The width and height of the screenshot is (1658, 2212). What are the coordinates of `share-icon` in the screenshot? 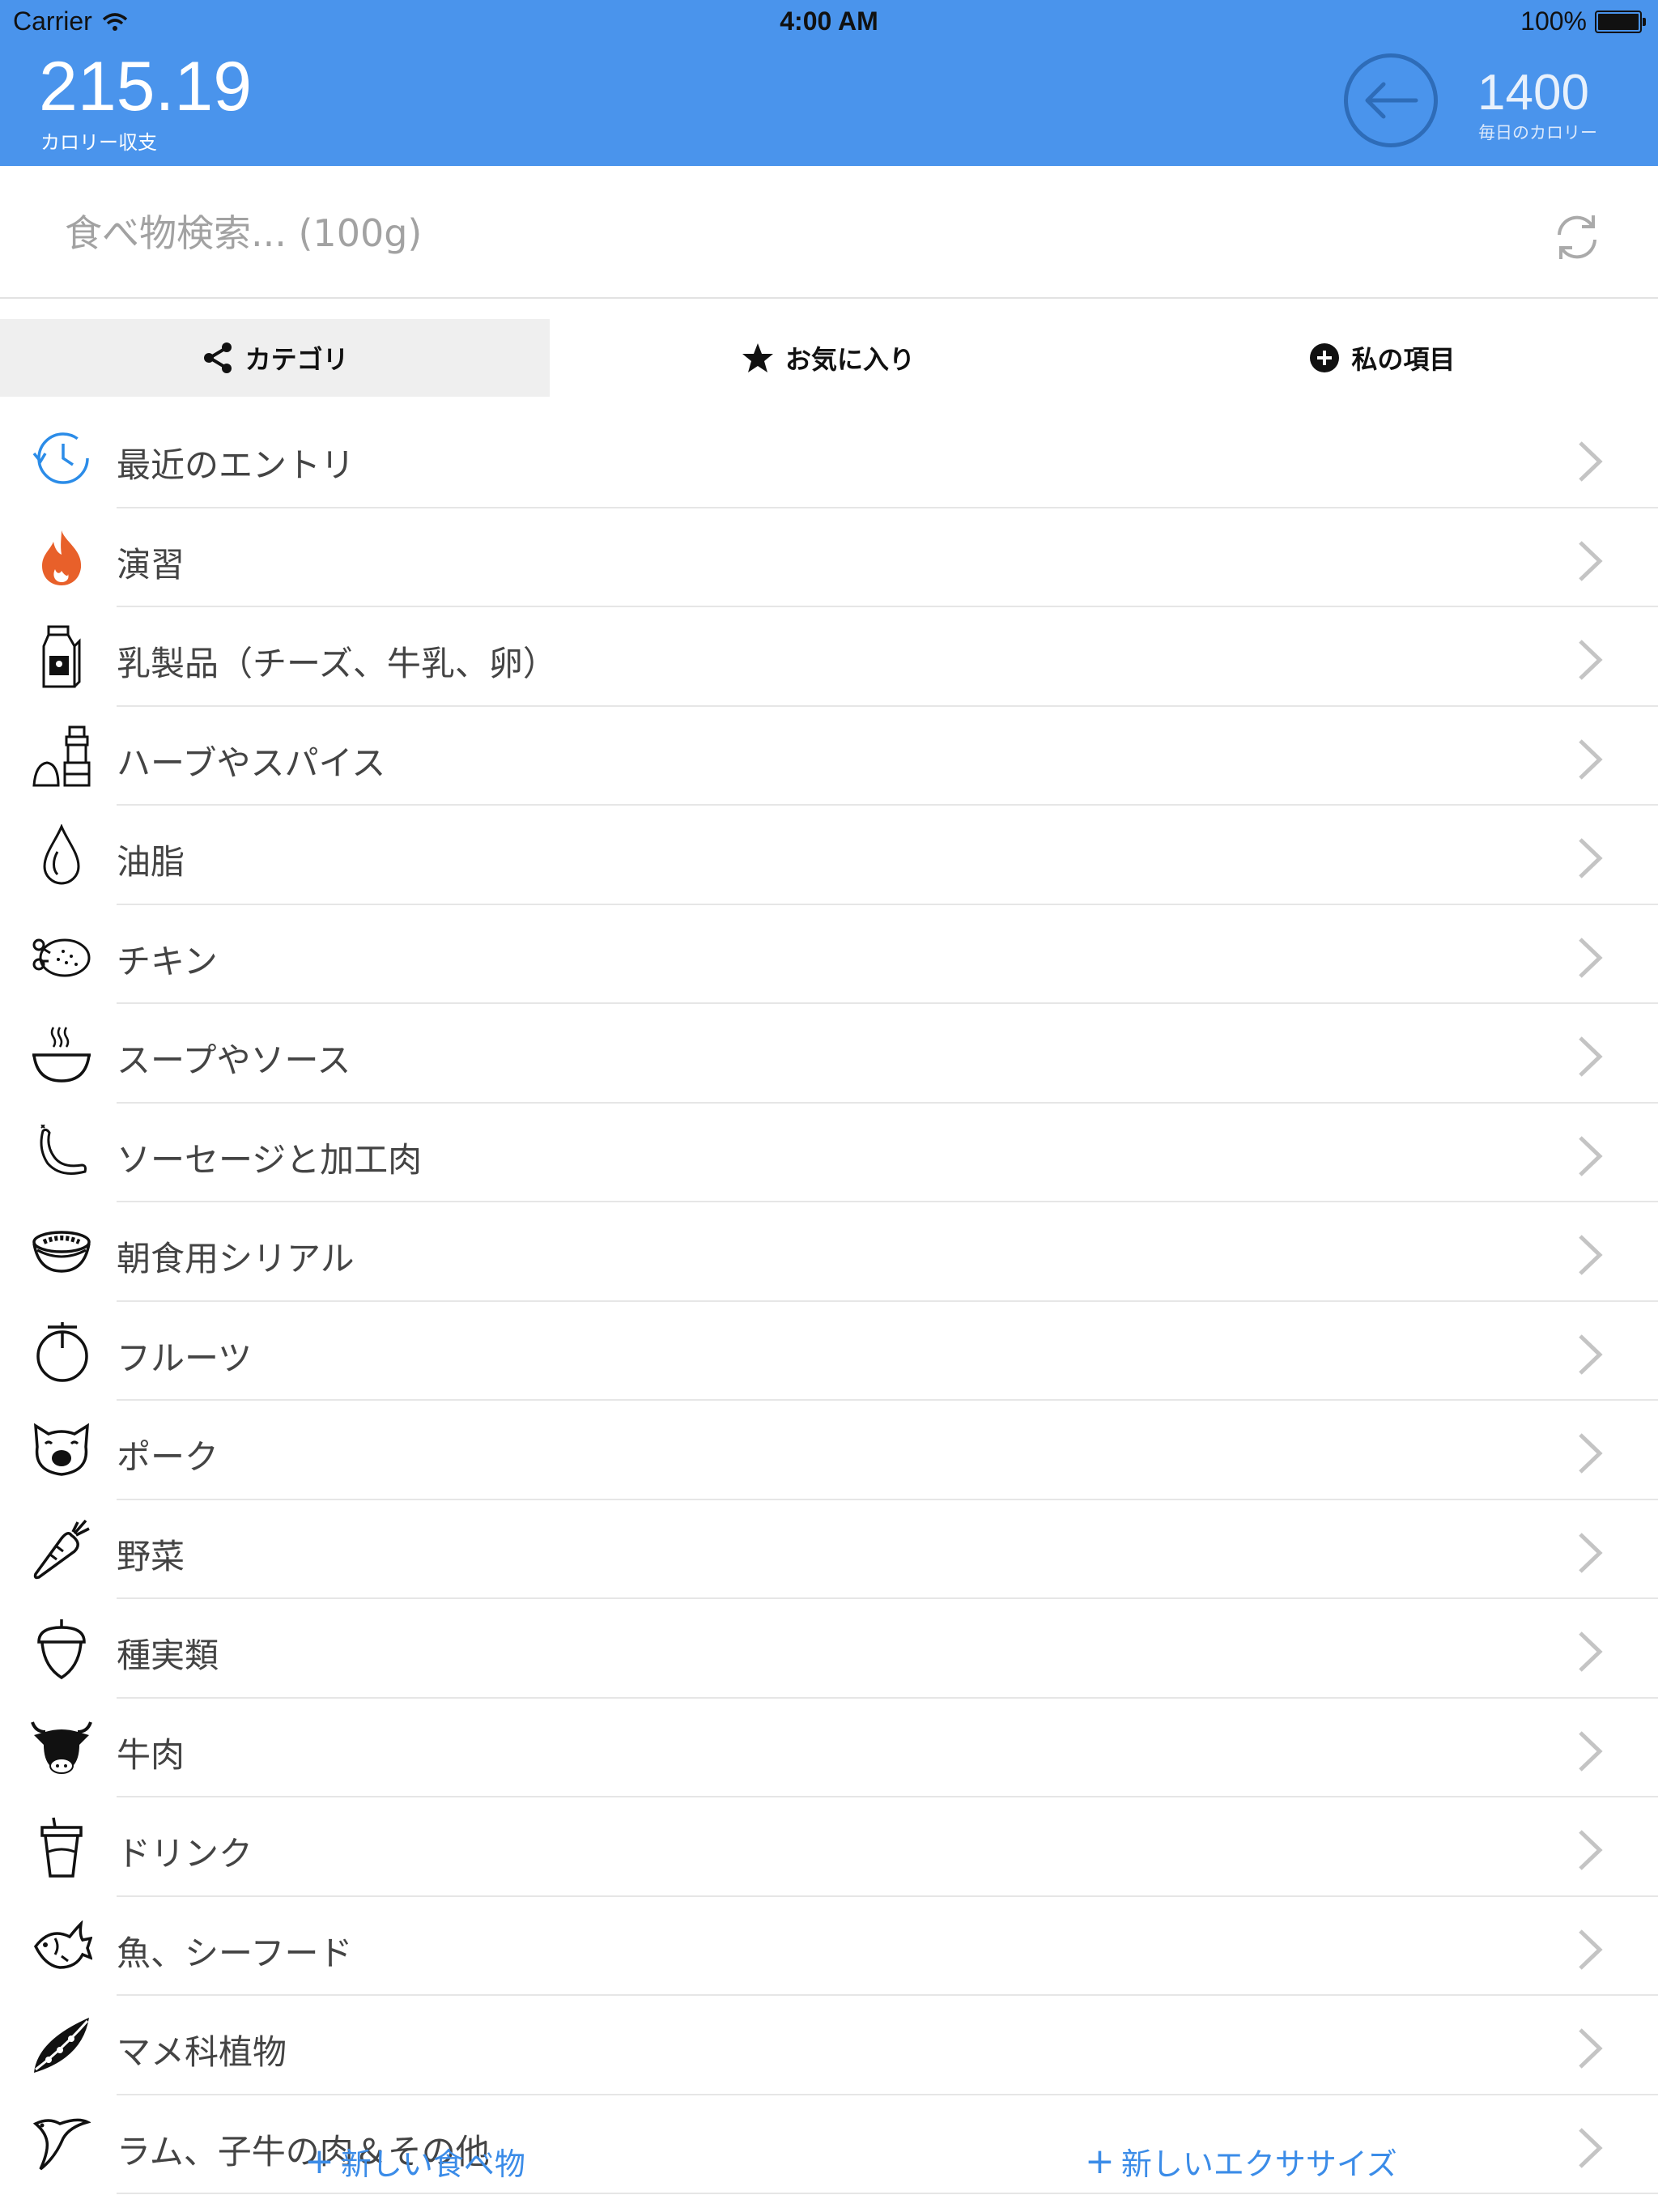 It's located at (217, 358).